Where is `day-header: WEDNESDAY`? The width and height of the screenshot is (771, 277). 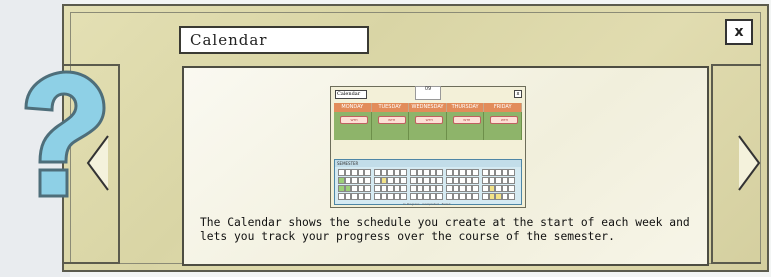
day-header: WEDNESDAY is located at coordinates (428, 107).